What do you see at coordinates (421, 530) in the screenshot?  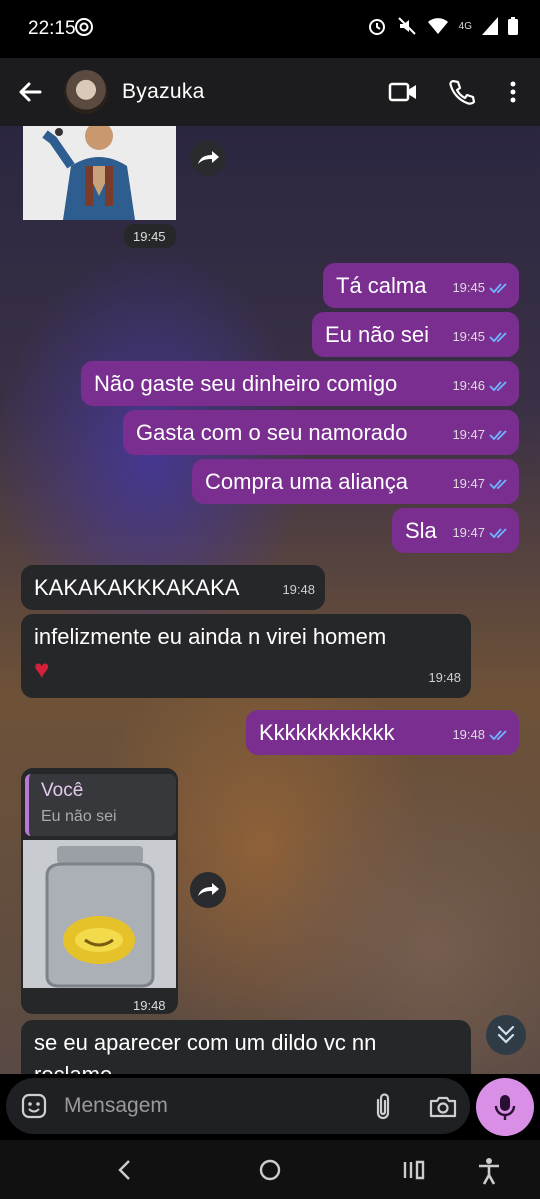 I see `message-text: Sla` at bounding box center [421, 530].